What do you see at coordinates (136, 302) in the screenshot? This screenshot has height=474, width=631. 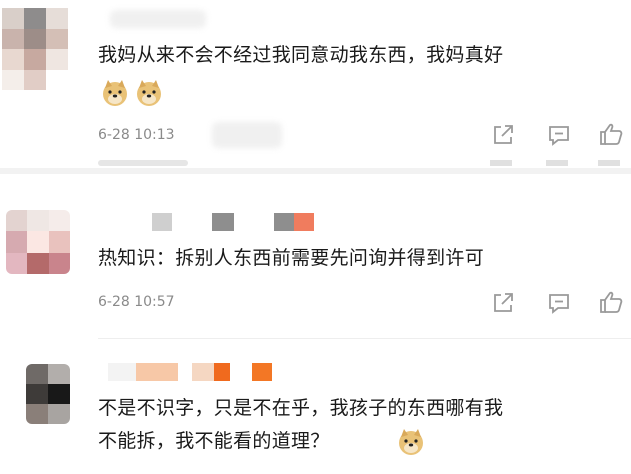 I see `comment-time: 6-28 10:57` at bounding box center [136, 302].